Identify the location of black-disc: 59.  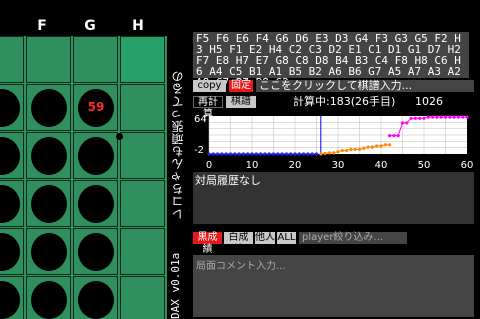
(96, 108).